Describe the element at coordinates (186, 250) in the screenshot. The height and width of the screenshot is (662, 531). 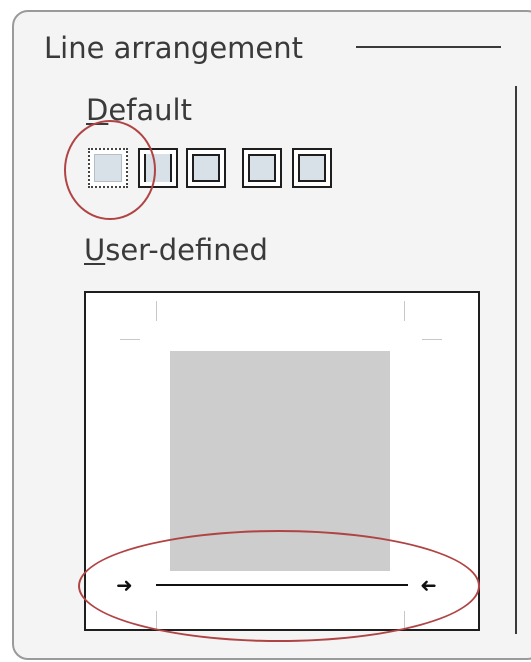
I see `user-defined-label-rest: ser-defined` at that location.